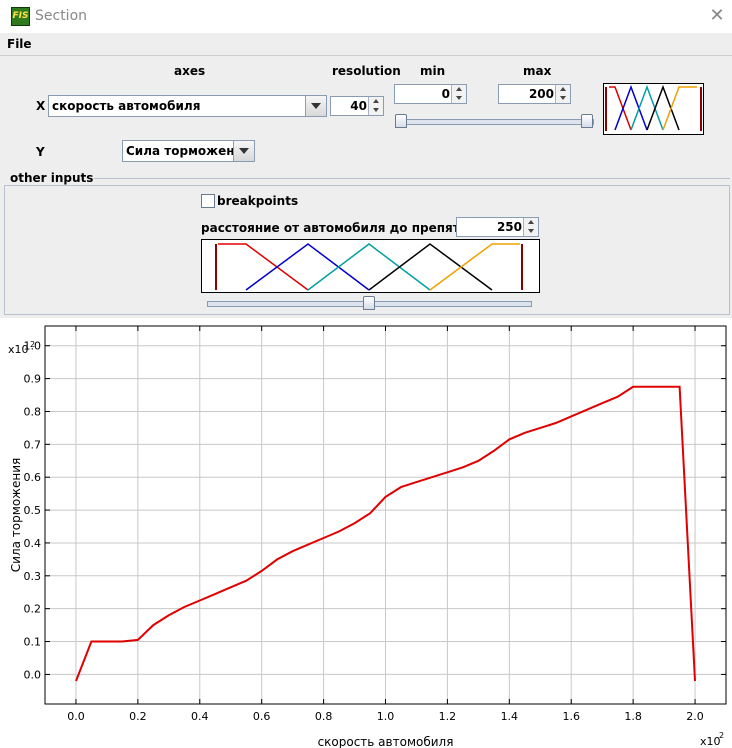 This screenshot has width=732, height=748. I want to click on x-tick-label: 1.6, so click(571, 716).